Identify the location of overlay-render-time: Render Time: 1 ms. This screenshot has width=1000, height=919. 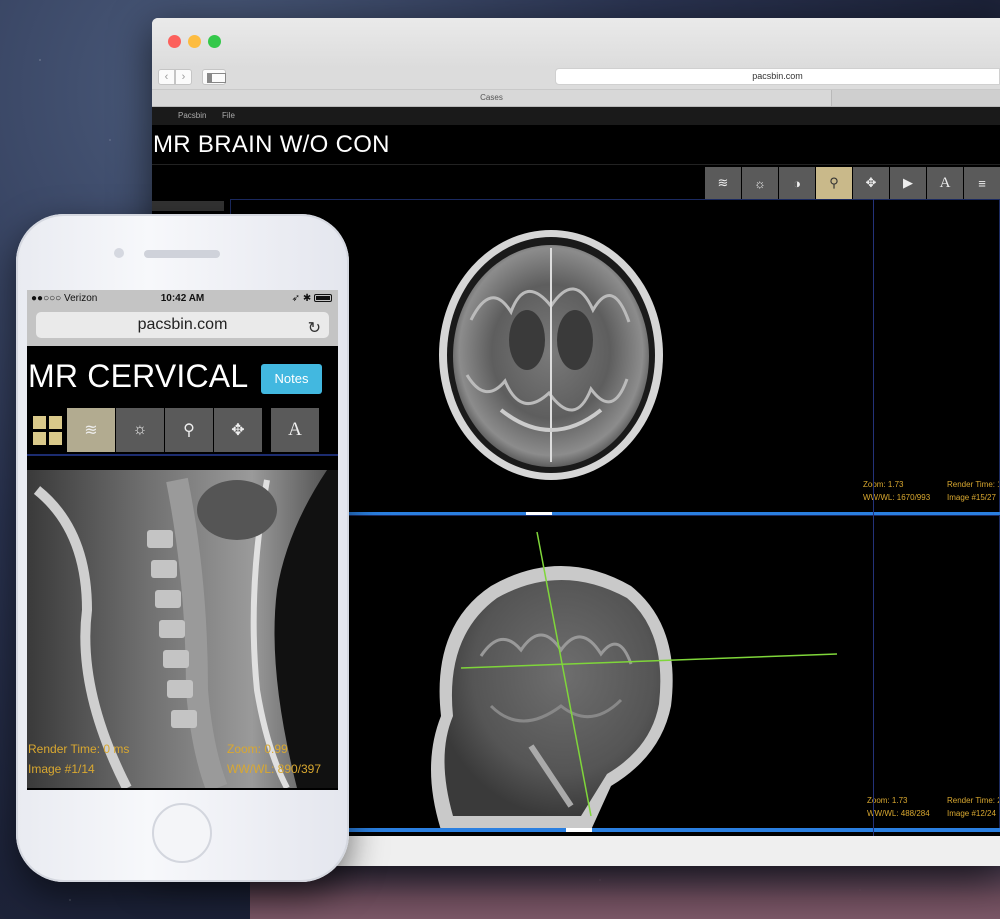
(973, 484).